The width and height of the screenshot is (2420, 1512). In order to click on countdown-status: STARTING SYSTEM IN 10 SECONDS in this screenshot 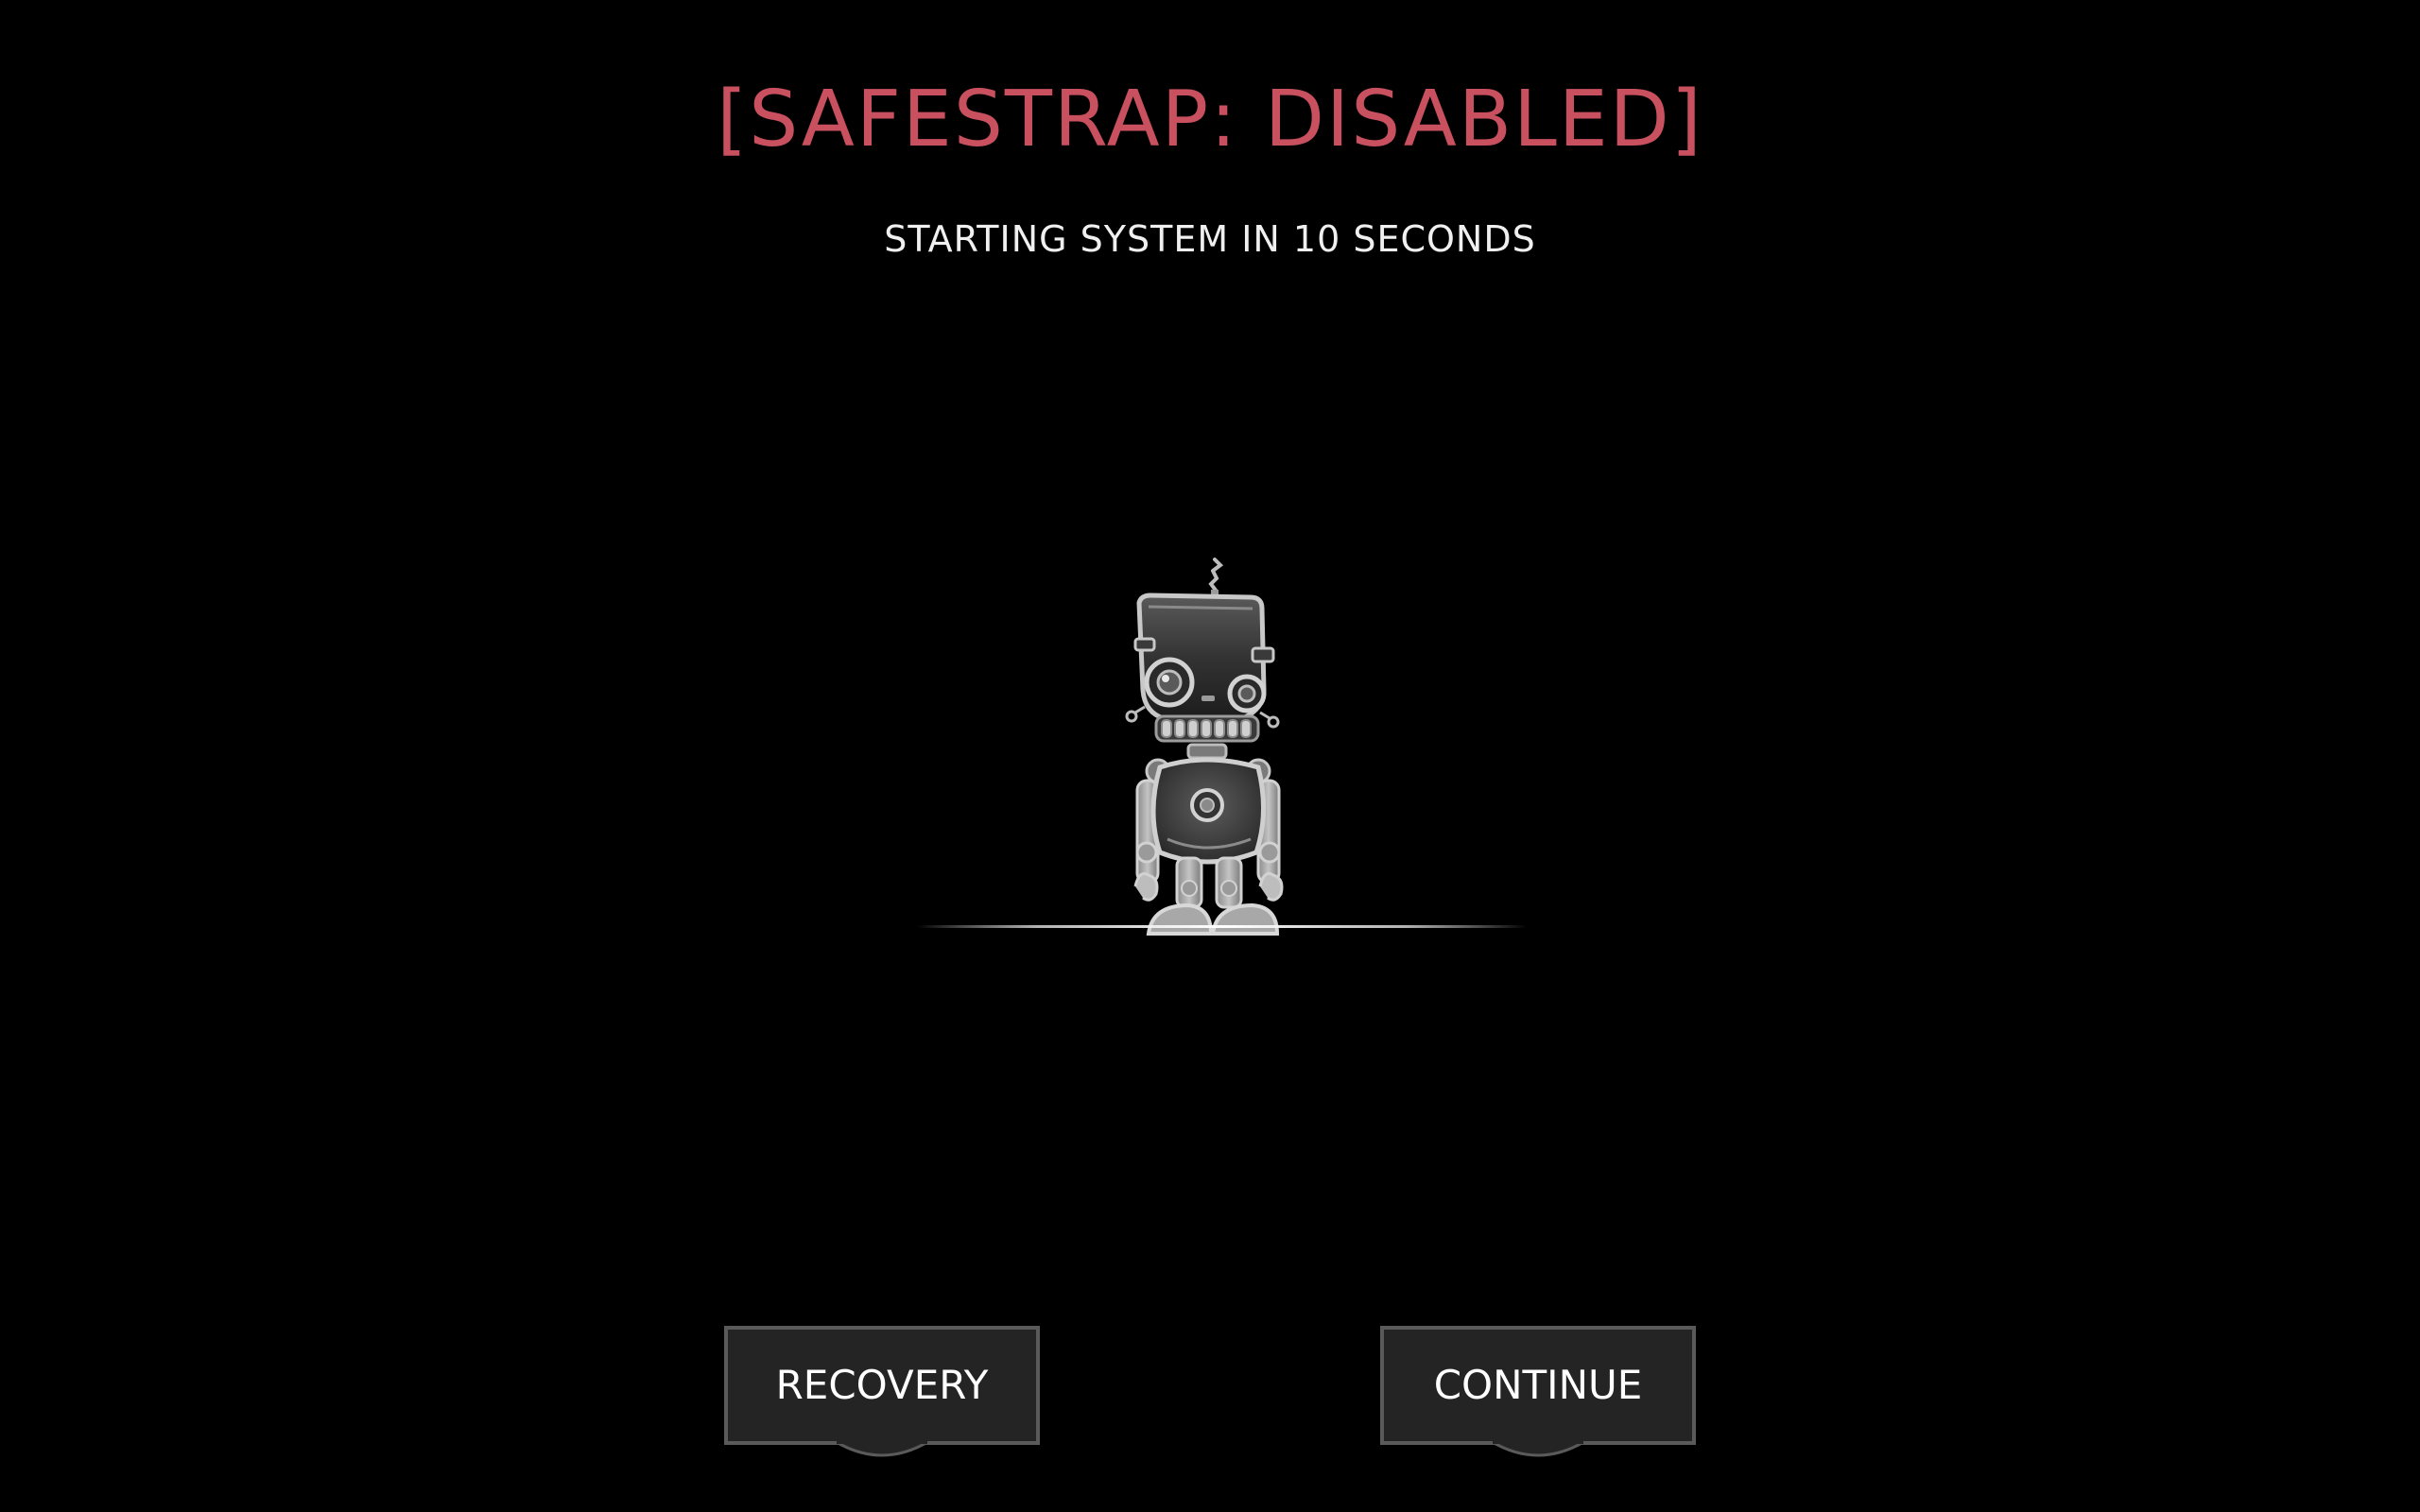, I will do `click(1210, 239)`.